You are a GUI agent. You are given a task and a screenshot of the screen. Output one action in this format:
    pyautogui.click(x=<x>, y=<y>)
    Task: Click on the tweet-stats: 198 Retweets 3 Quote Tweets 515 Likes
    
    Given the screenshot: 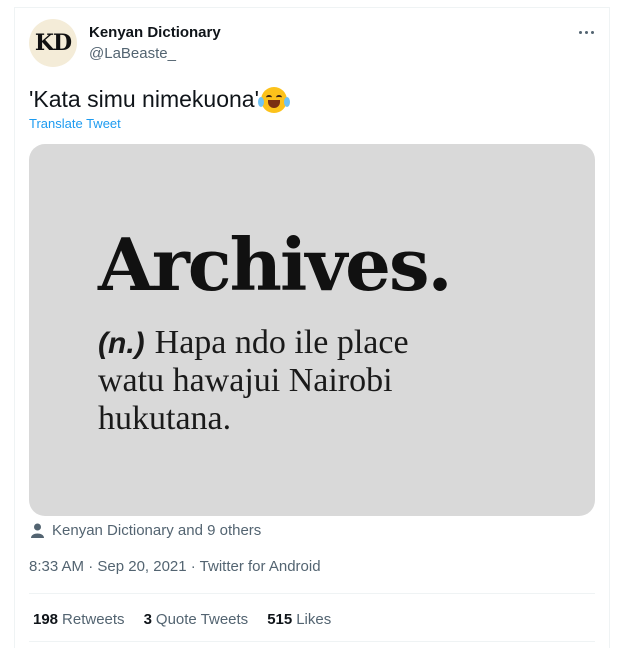 What is the action you would take?
    pyautogui.click(x=182, y=619)
    